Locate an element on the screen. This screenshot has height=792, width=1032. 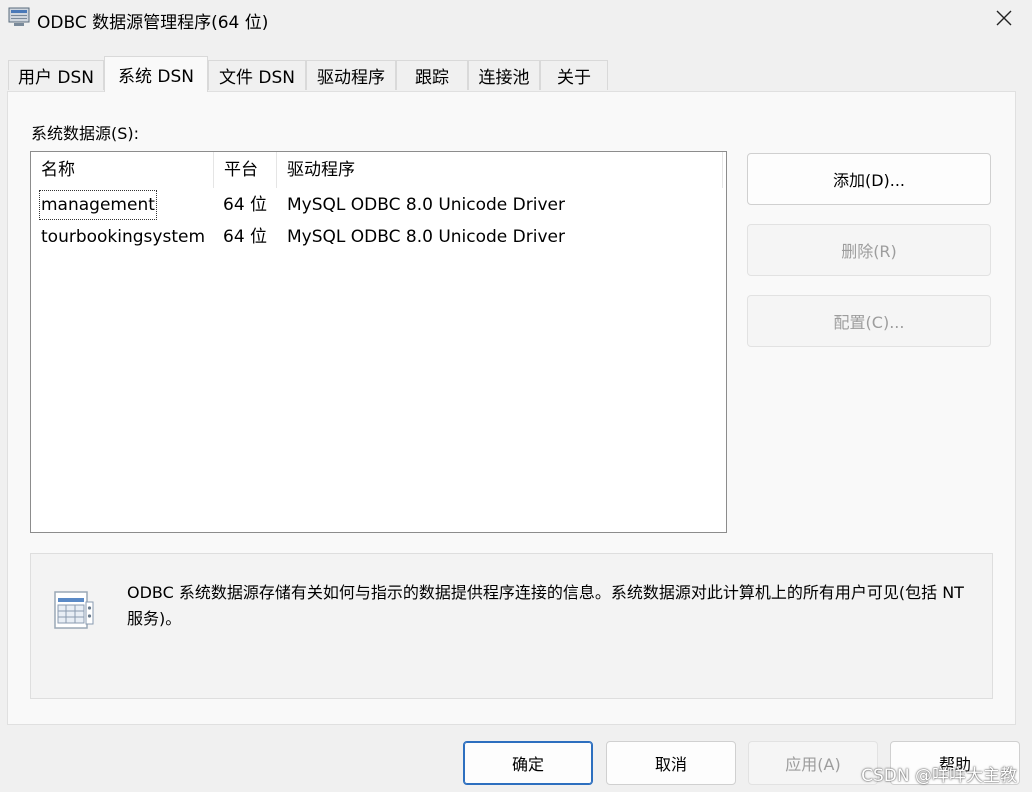
dsn-name: management is located at coordinates (98, 205).